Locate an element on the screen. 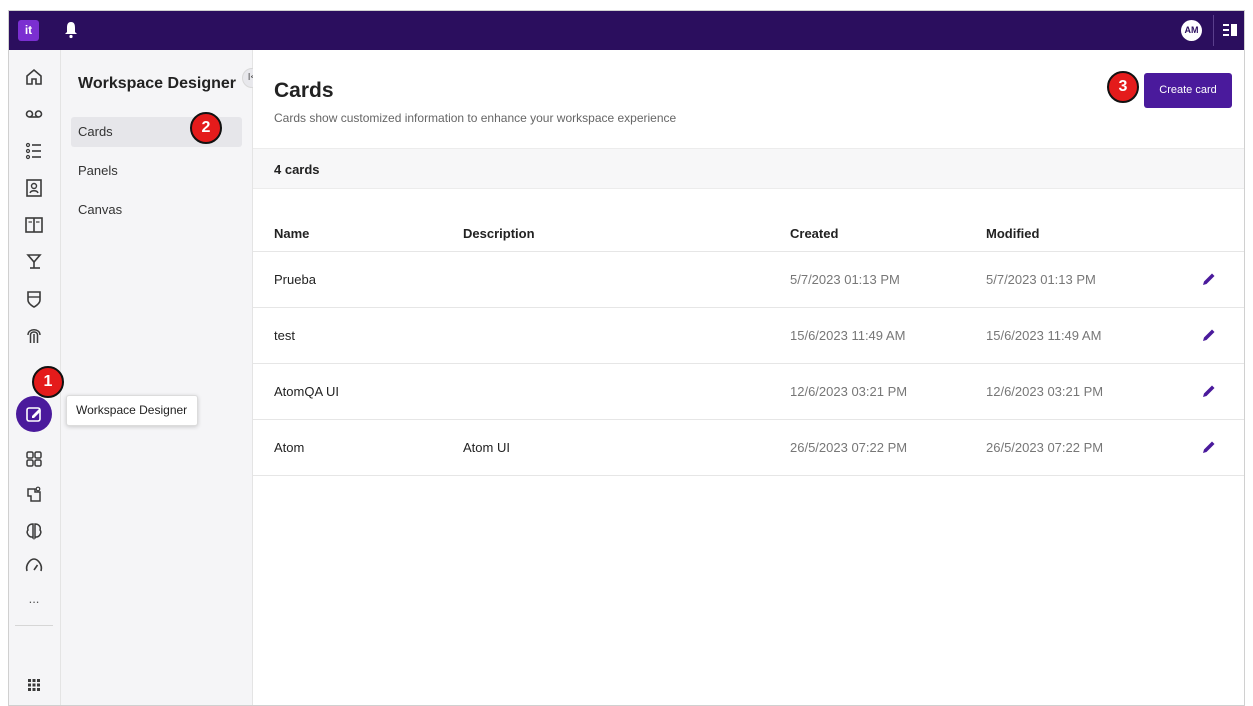 The width and height of the screenshot is (1253, 706). topbar-divider is located at coordinates (1213, 30).